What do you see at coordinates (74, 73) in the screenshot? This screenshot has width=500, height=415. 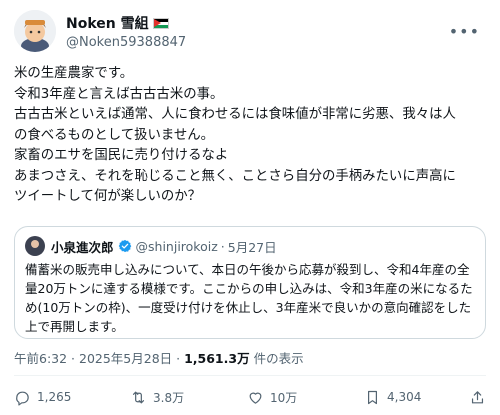 I see `tweet-line: 米の生産農家です。` at bounding box center [74, 73].